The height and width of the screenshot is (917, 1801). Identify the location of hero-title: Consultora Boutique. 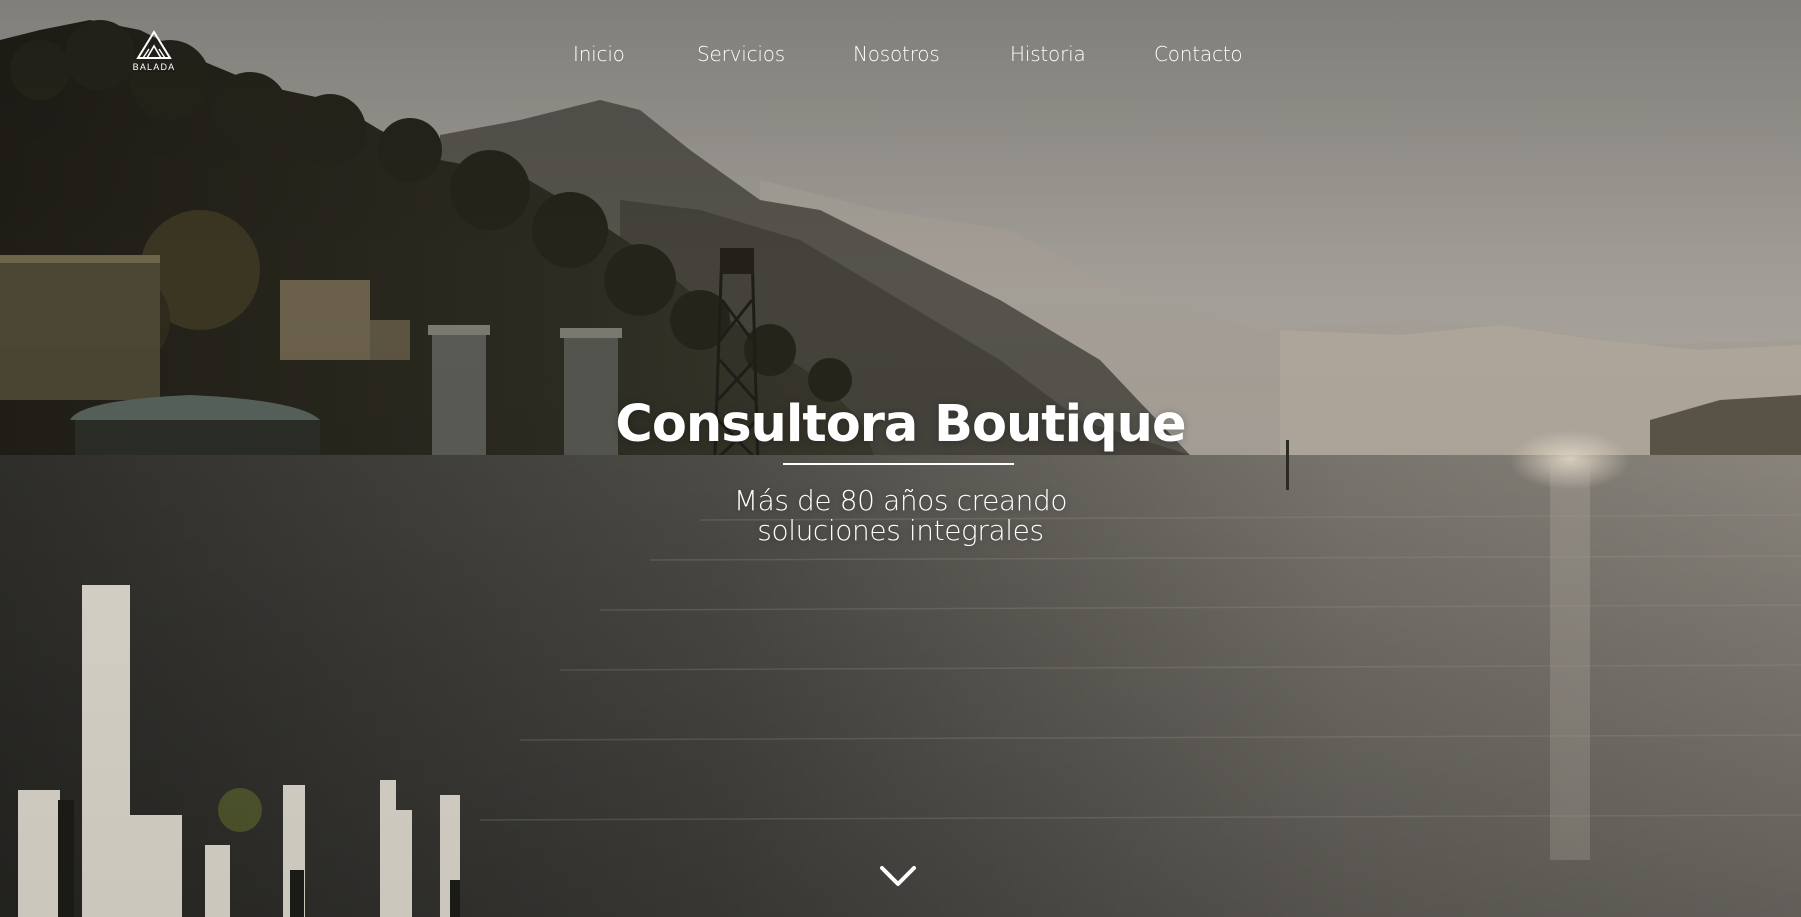
(900, 424).